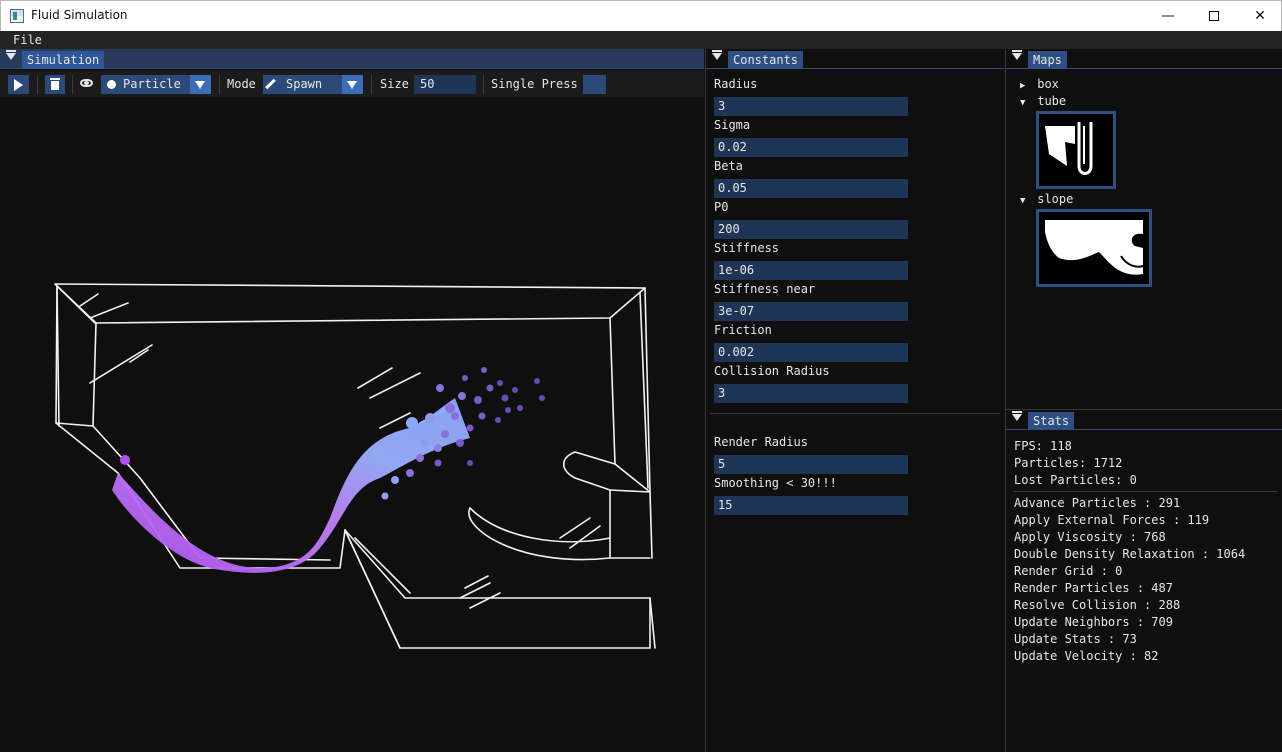  What do you see at coordinates (721, 207) in the screenshot?
I see `field-label: P0` at bounding box center [721, 207].